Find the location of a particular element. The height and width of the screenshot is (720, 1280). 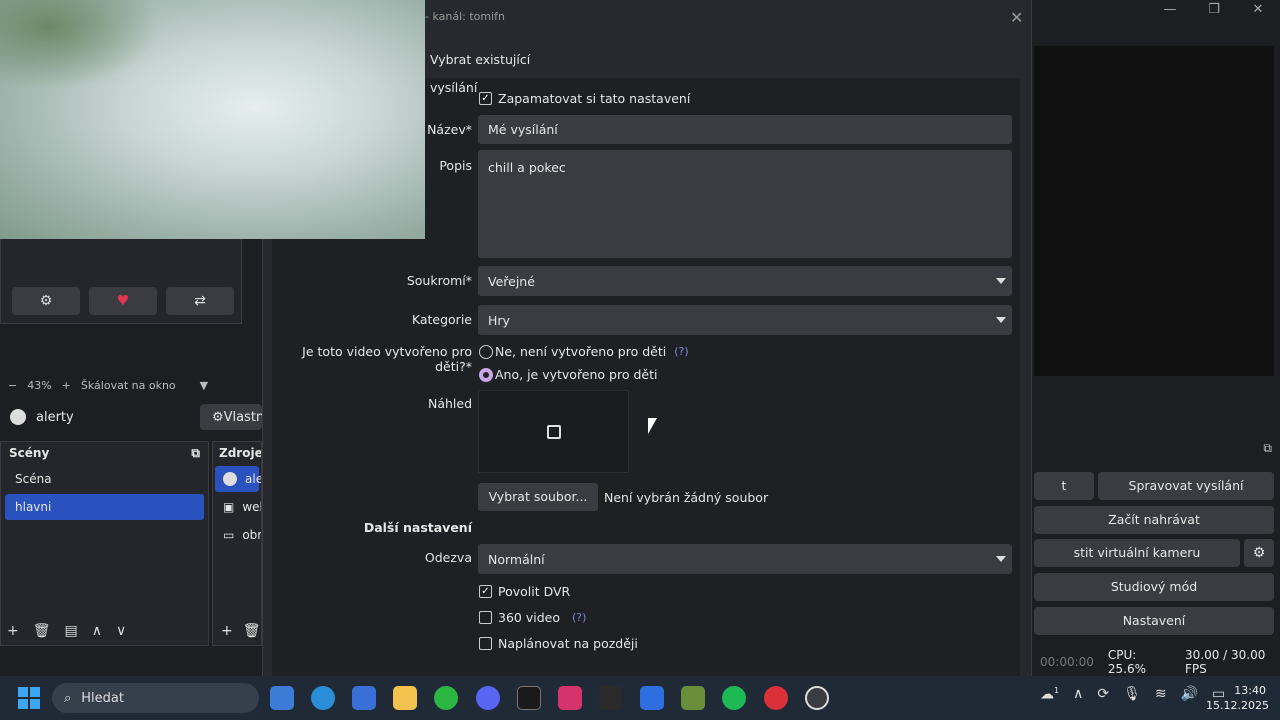

chat-dock-buttons: ⚙ ♥ ⇄ is located at coordinates (123, 301).